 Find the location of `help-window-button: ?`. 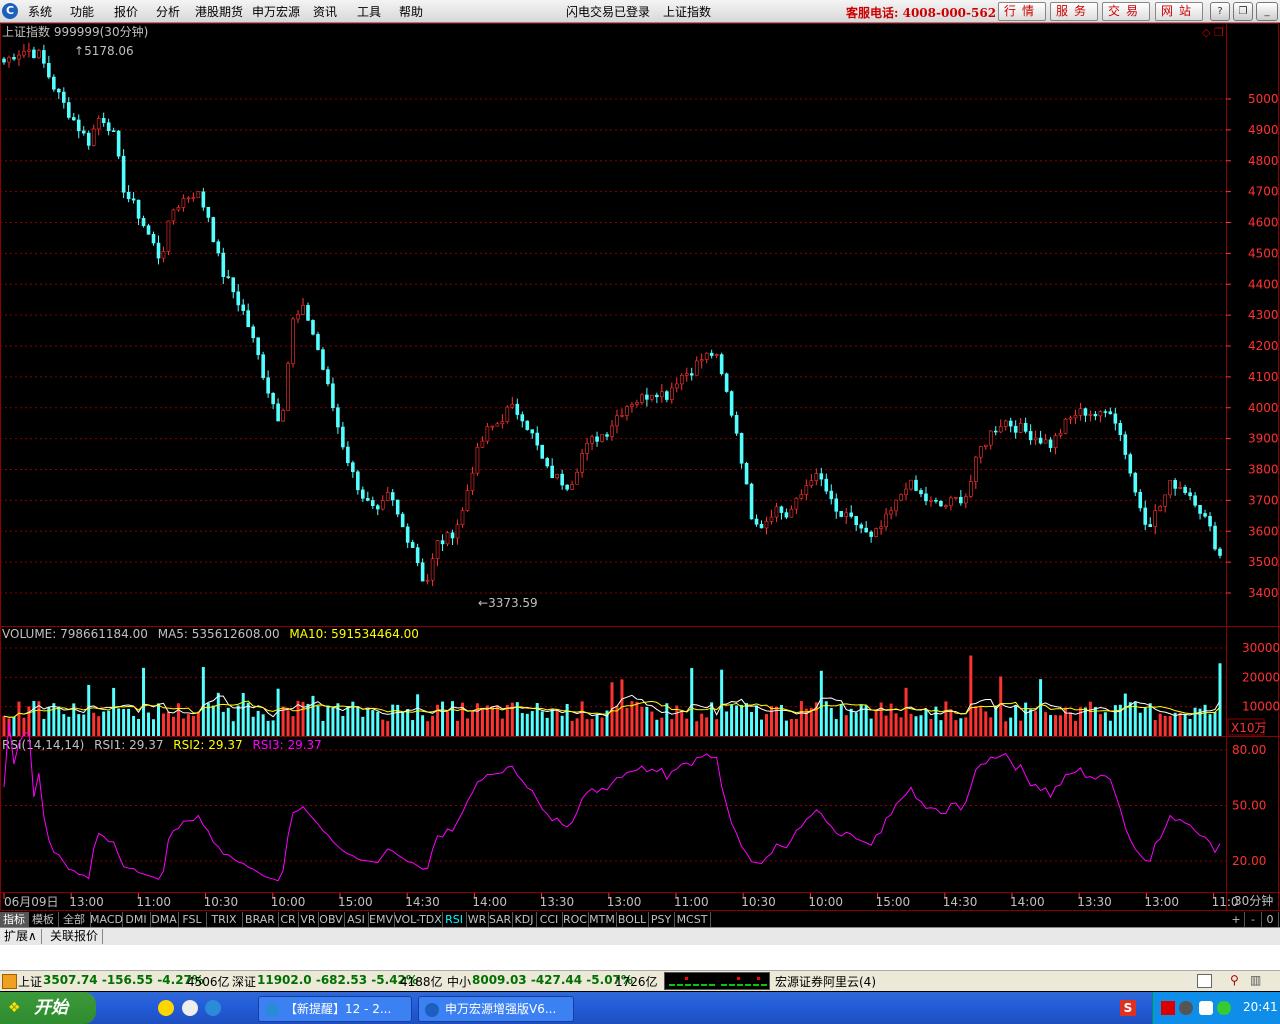

help-window-button: ? is located at coordinates (1220, 11).